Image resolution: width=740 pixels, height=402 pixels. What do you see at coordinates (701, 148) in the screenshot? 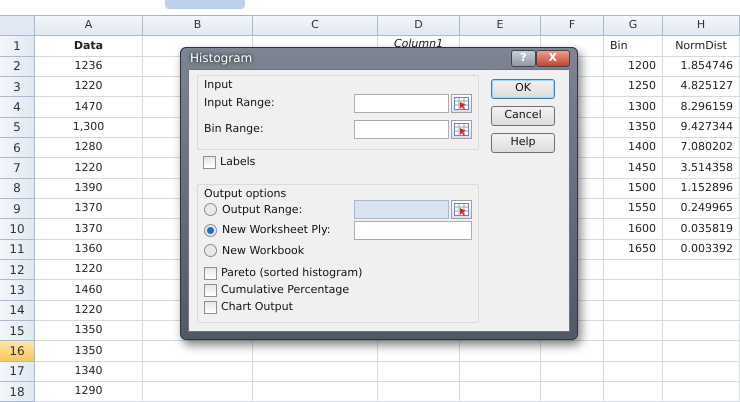
I see `table-cell: 7.080202` at bounding box center [701, 148].